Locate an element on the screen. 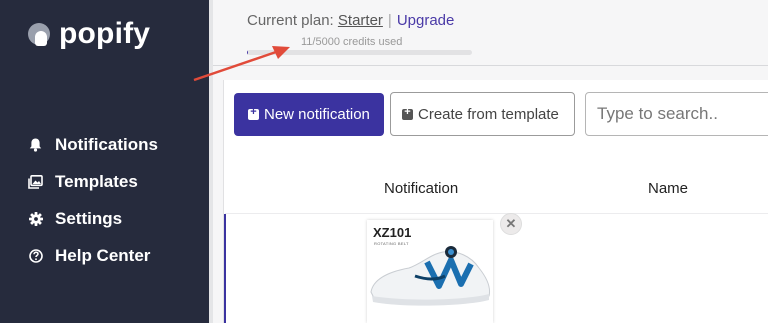  gear-icon is located at coordinates (35, 218).